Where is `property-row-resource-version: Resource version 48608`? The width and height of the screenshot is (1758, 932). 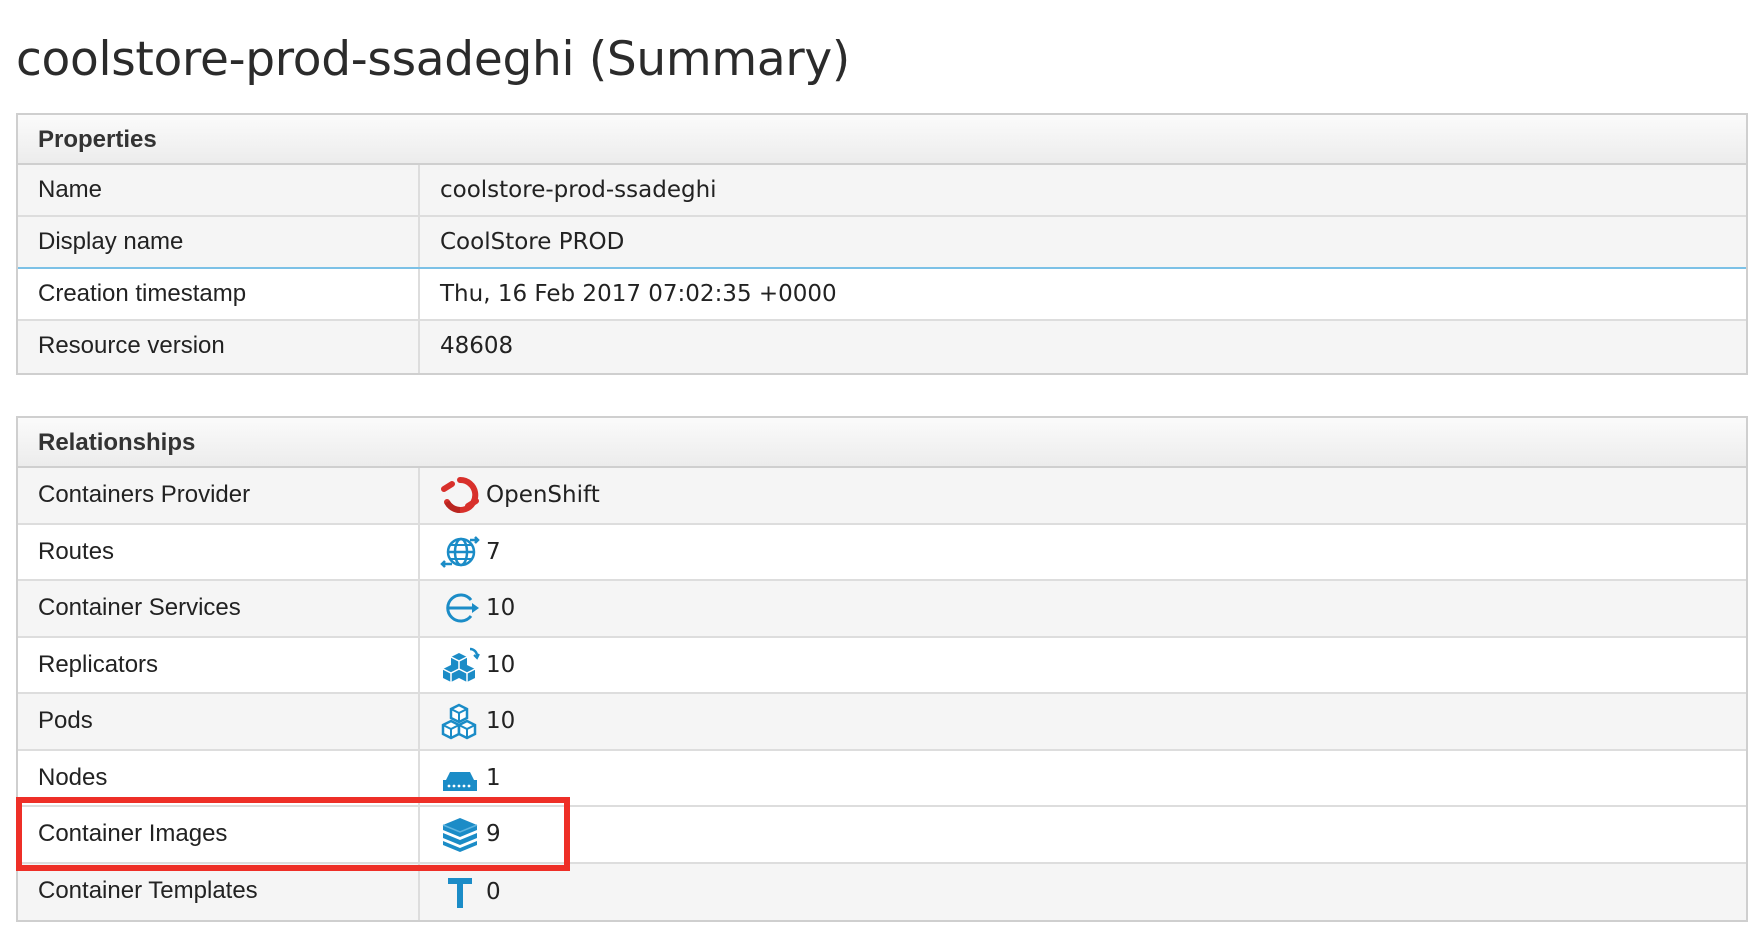
property-row-resource-version: Resource version 48608 is located at coordinates (882, 347).